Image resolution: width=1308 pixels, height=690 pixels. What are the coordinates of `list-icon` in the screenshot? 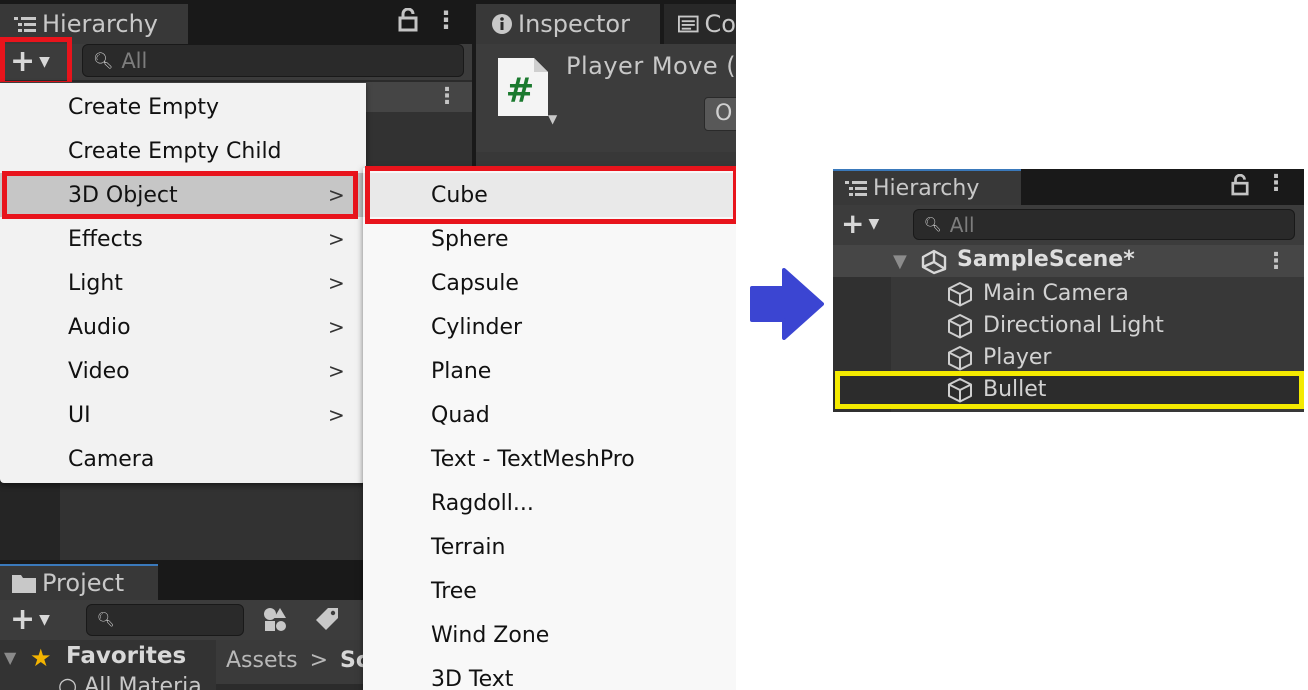 It's located at (25, 24).